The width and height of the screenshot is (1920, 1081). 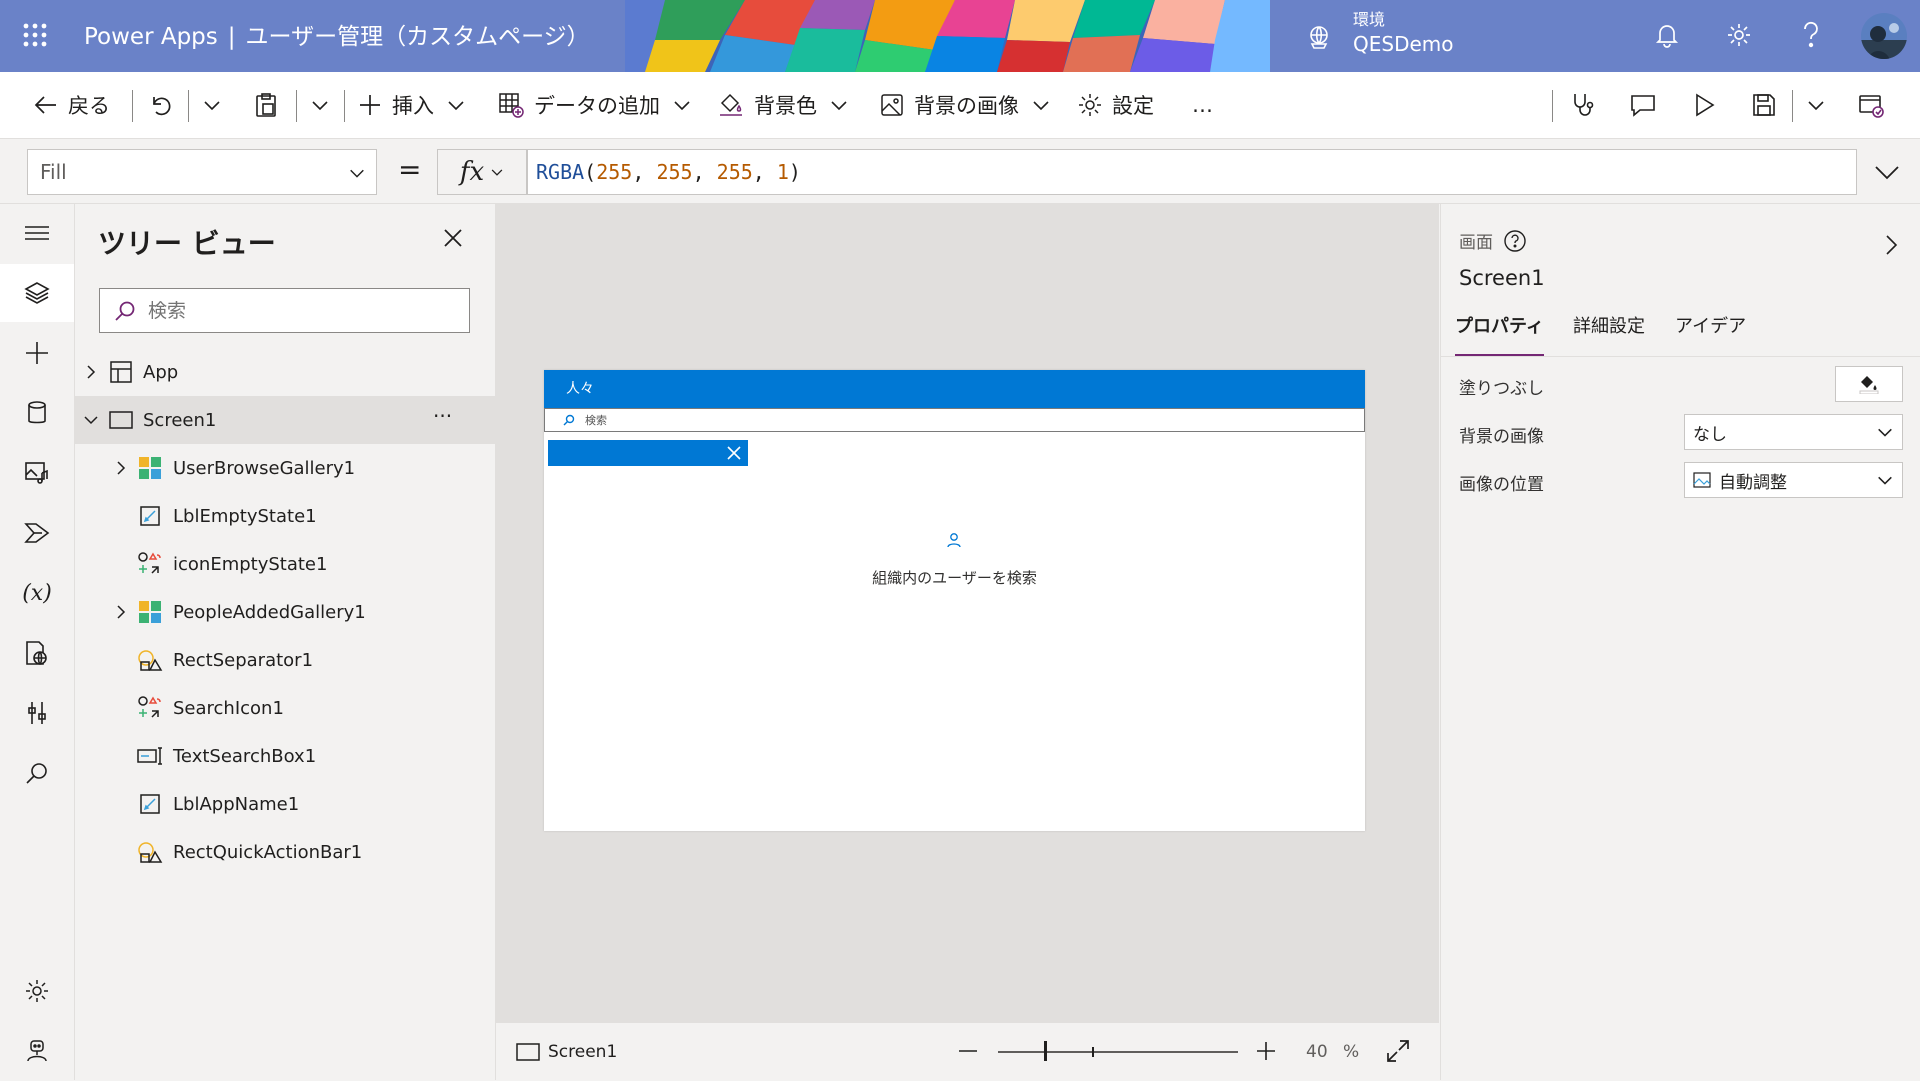 What do you see at coordinates (442, 416) in the screenshot?
I see `more-options-button: ···` at bounding box center [442, 416].